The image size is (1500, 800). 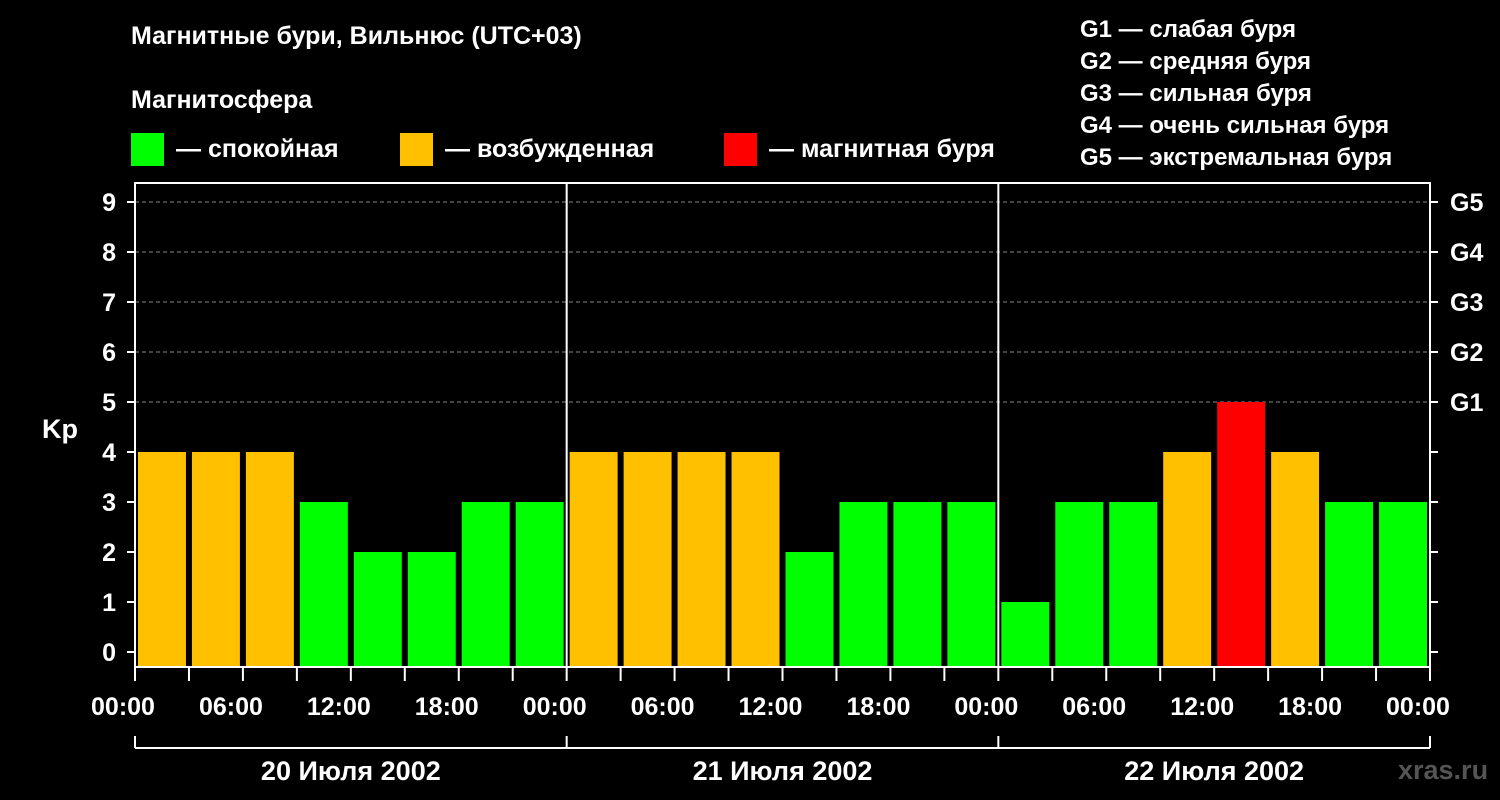 What do you see at coordinates (109, 253) in the screenshot?
I see `y-tick-label: 8` at bounding box center [109, 253].